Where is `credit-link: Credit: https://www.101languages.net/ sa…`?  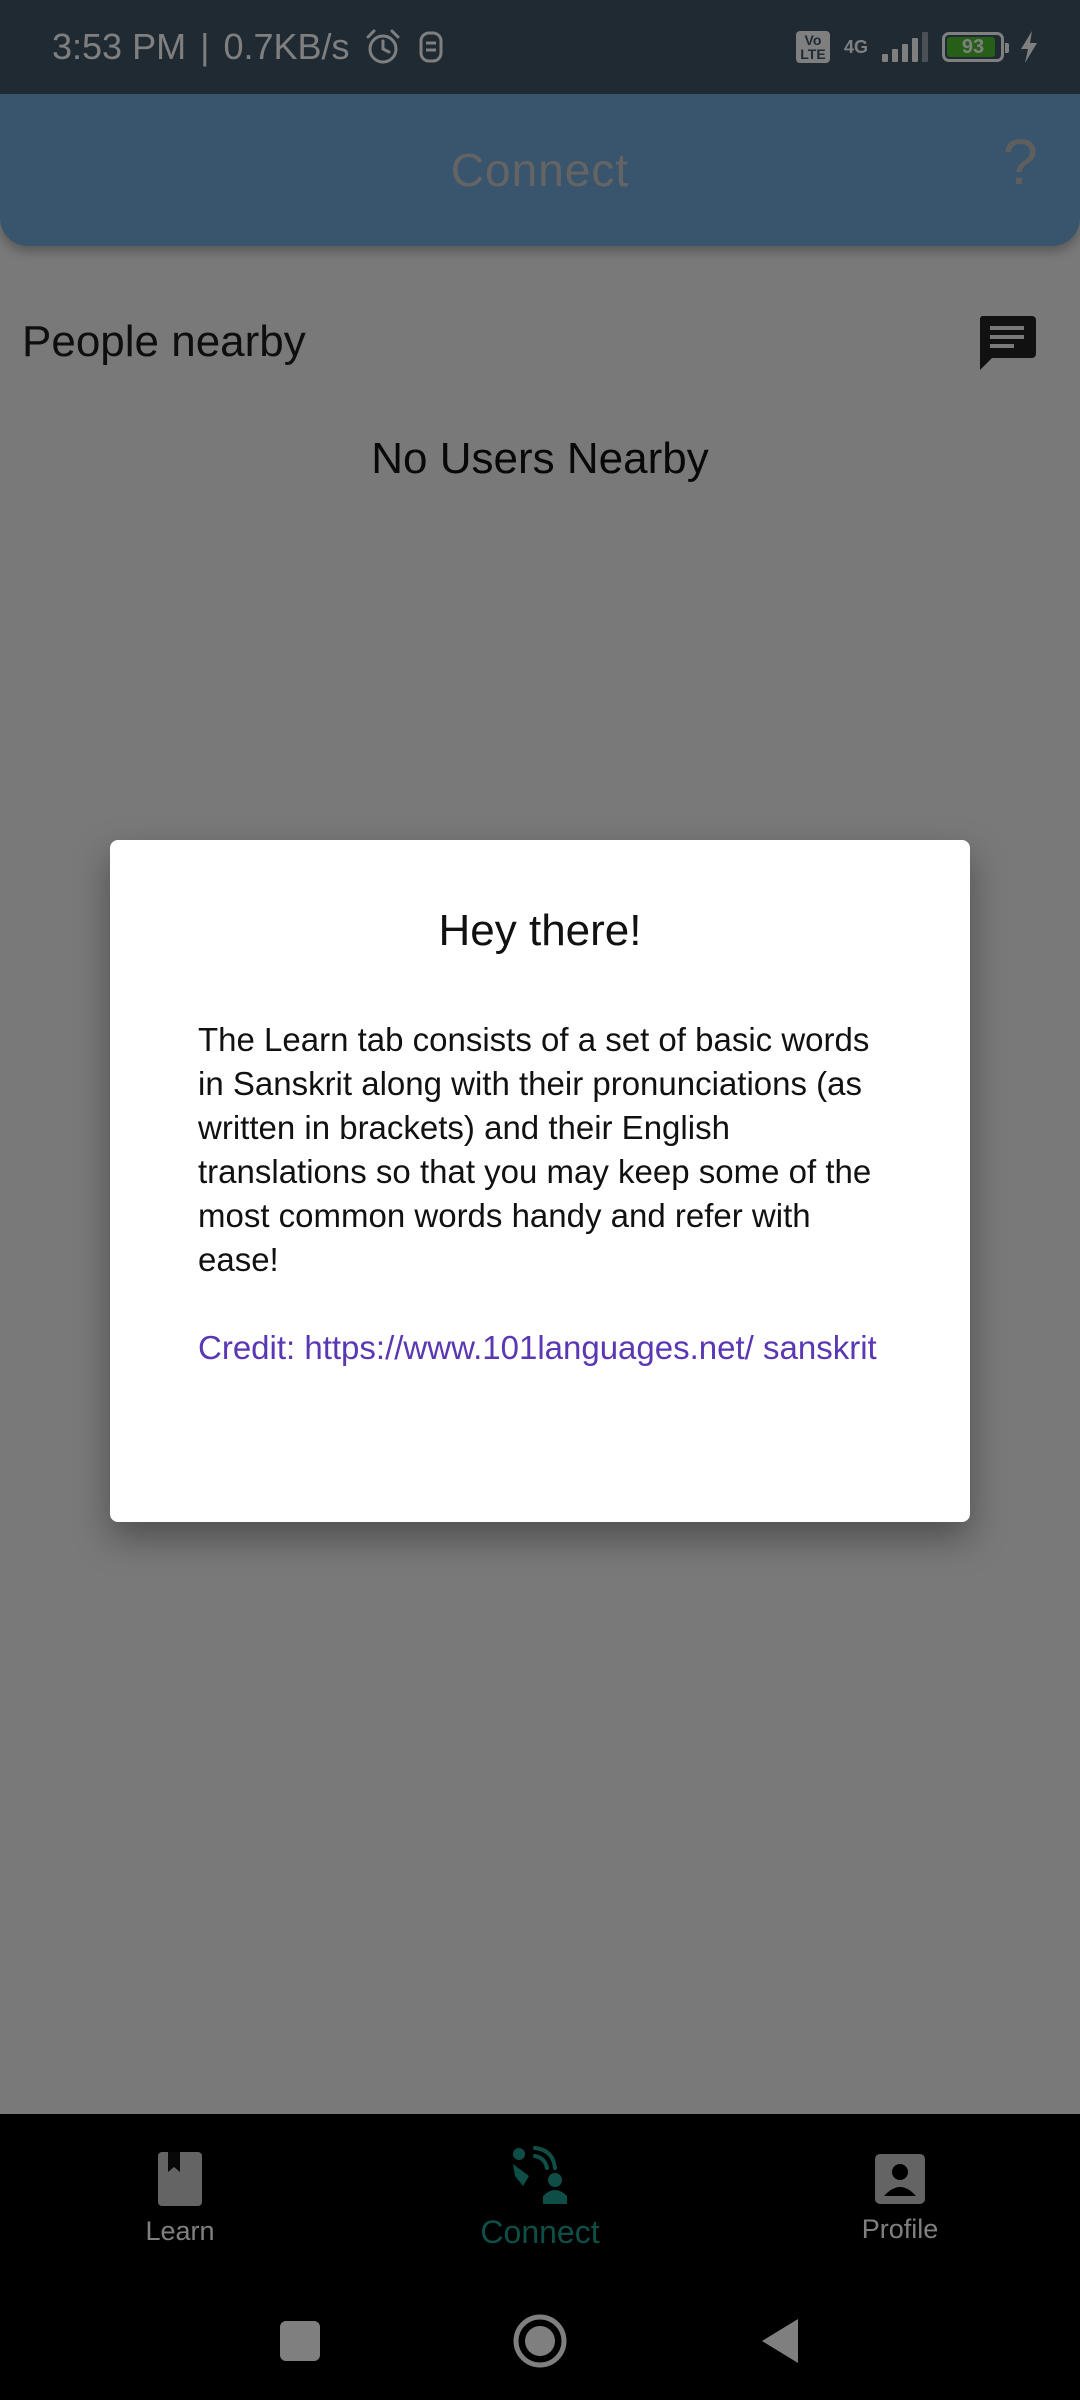
credit-link: Credit: https://www.101languages.net/ sa… is located at coordinates (540, 1348).